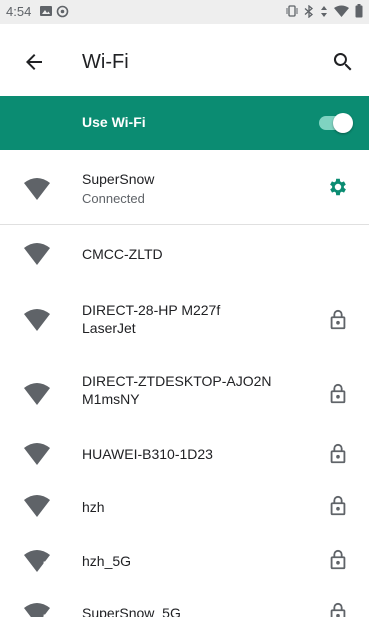 This screenshot has width=369, height=617. I want to click on arrow-left-icon, so click(34, 62).